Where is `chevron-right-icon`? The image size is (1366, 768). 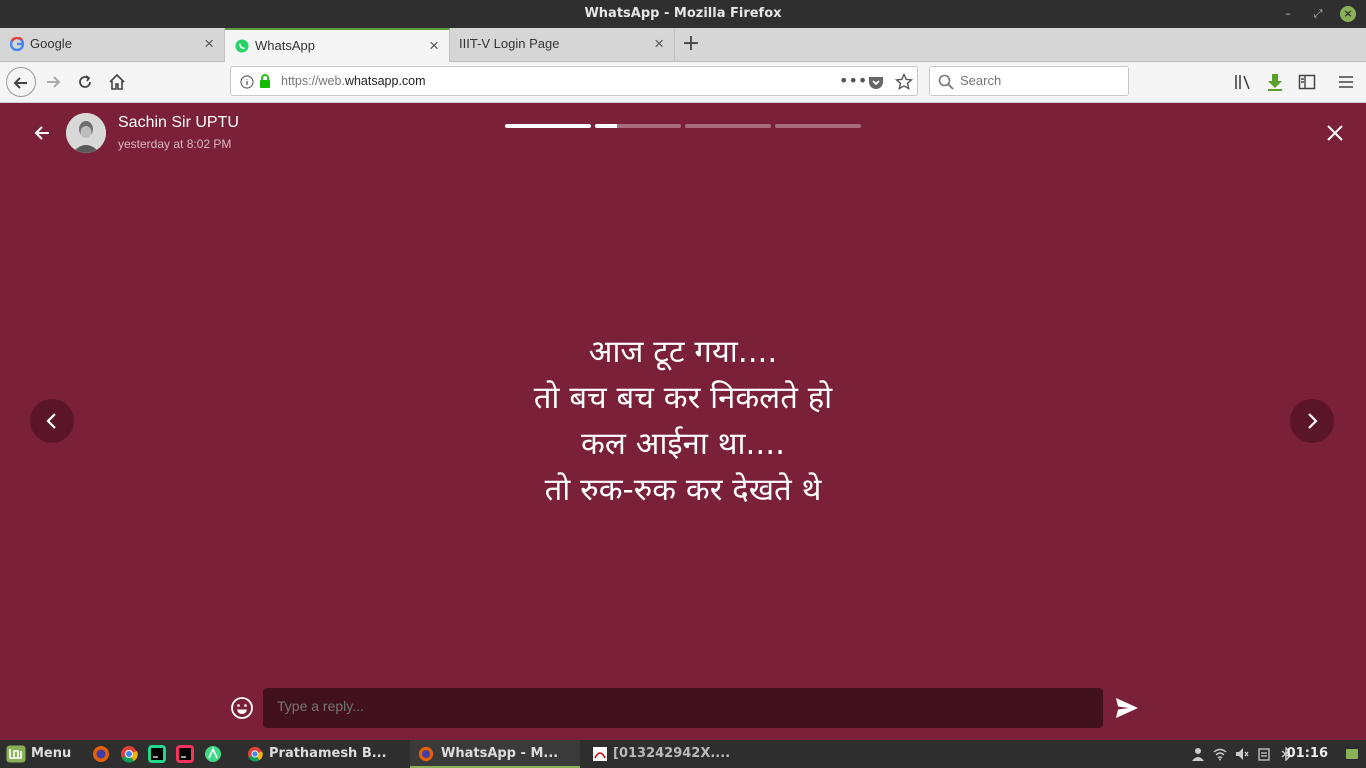 chevron-right-icon is located at coordinates (1313, 421).